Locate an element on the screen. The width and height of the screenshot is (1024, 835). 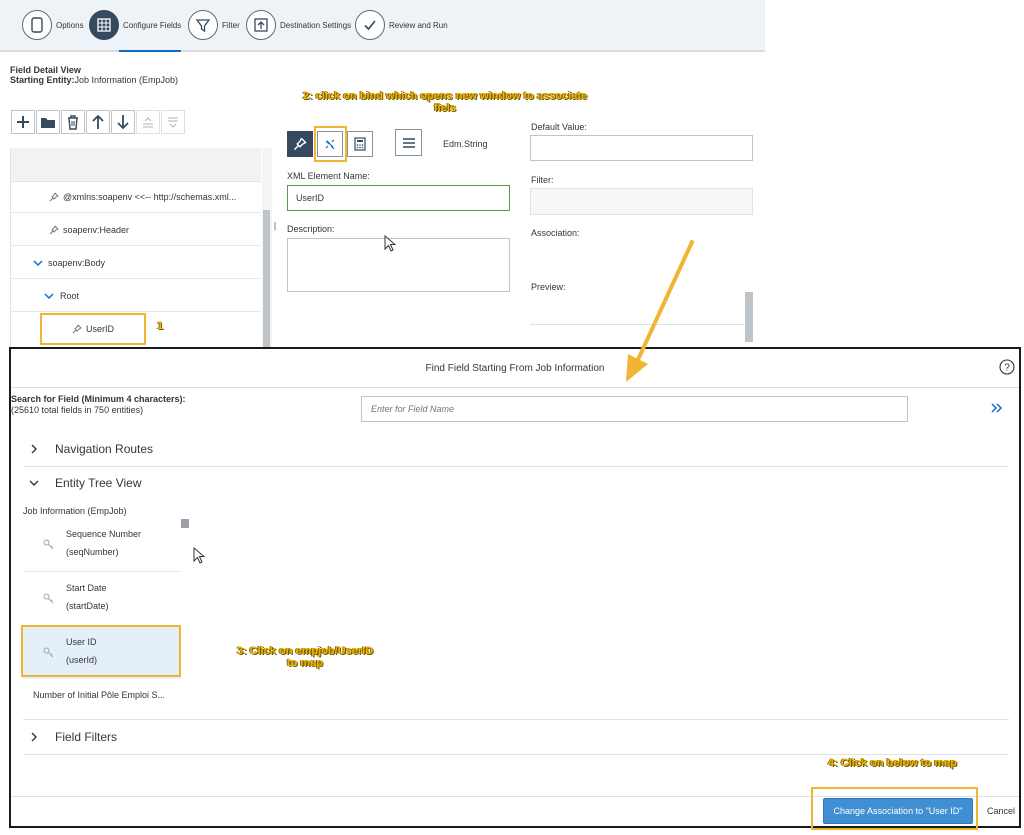
tree-row: Root is located at coordinates (136, 296).